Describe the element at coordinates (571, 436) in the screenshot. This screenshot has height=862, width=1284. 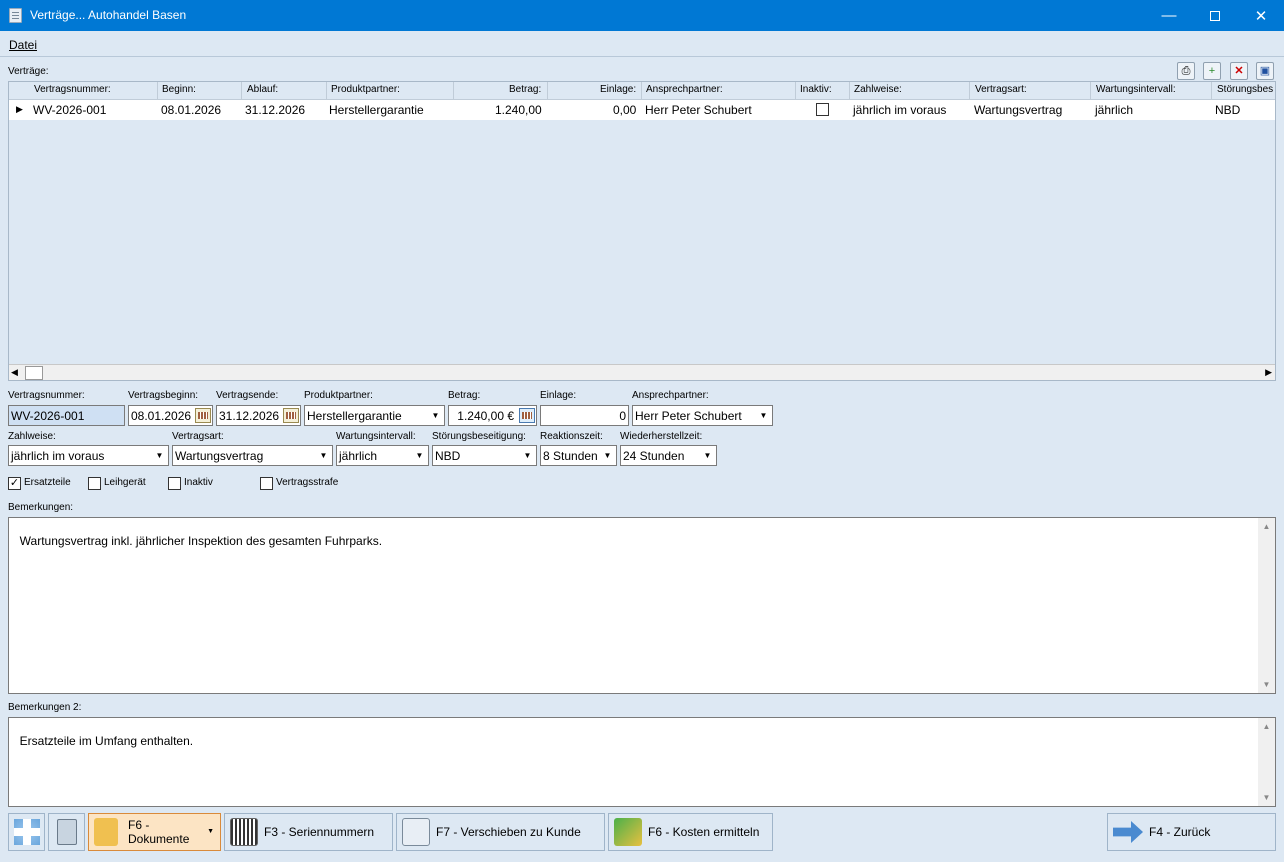
I see `label-reaktion: Reaktionszeit:` at that location.